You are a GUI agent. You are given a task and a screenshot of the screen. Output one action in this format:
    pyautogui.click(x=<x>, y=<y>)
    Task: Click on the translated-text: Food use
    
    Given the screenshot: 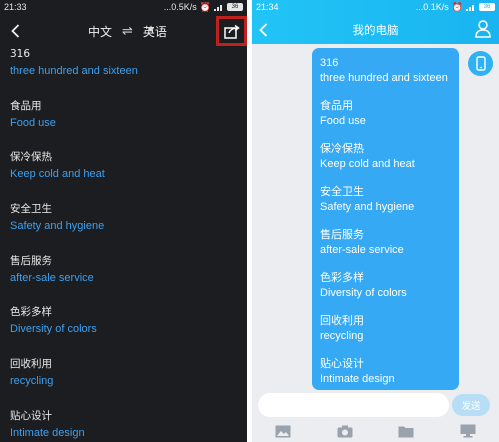 What is the action you would take?
    pyautogui.click(x=33, y=122)
    